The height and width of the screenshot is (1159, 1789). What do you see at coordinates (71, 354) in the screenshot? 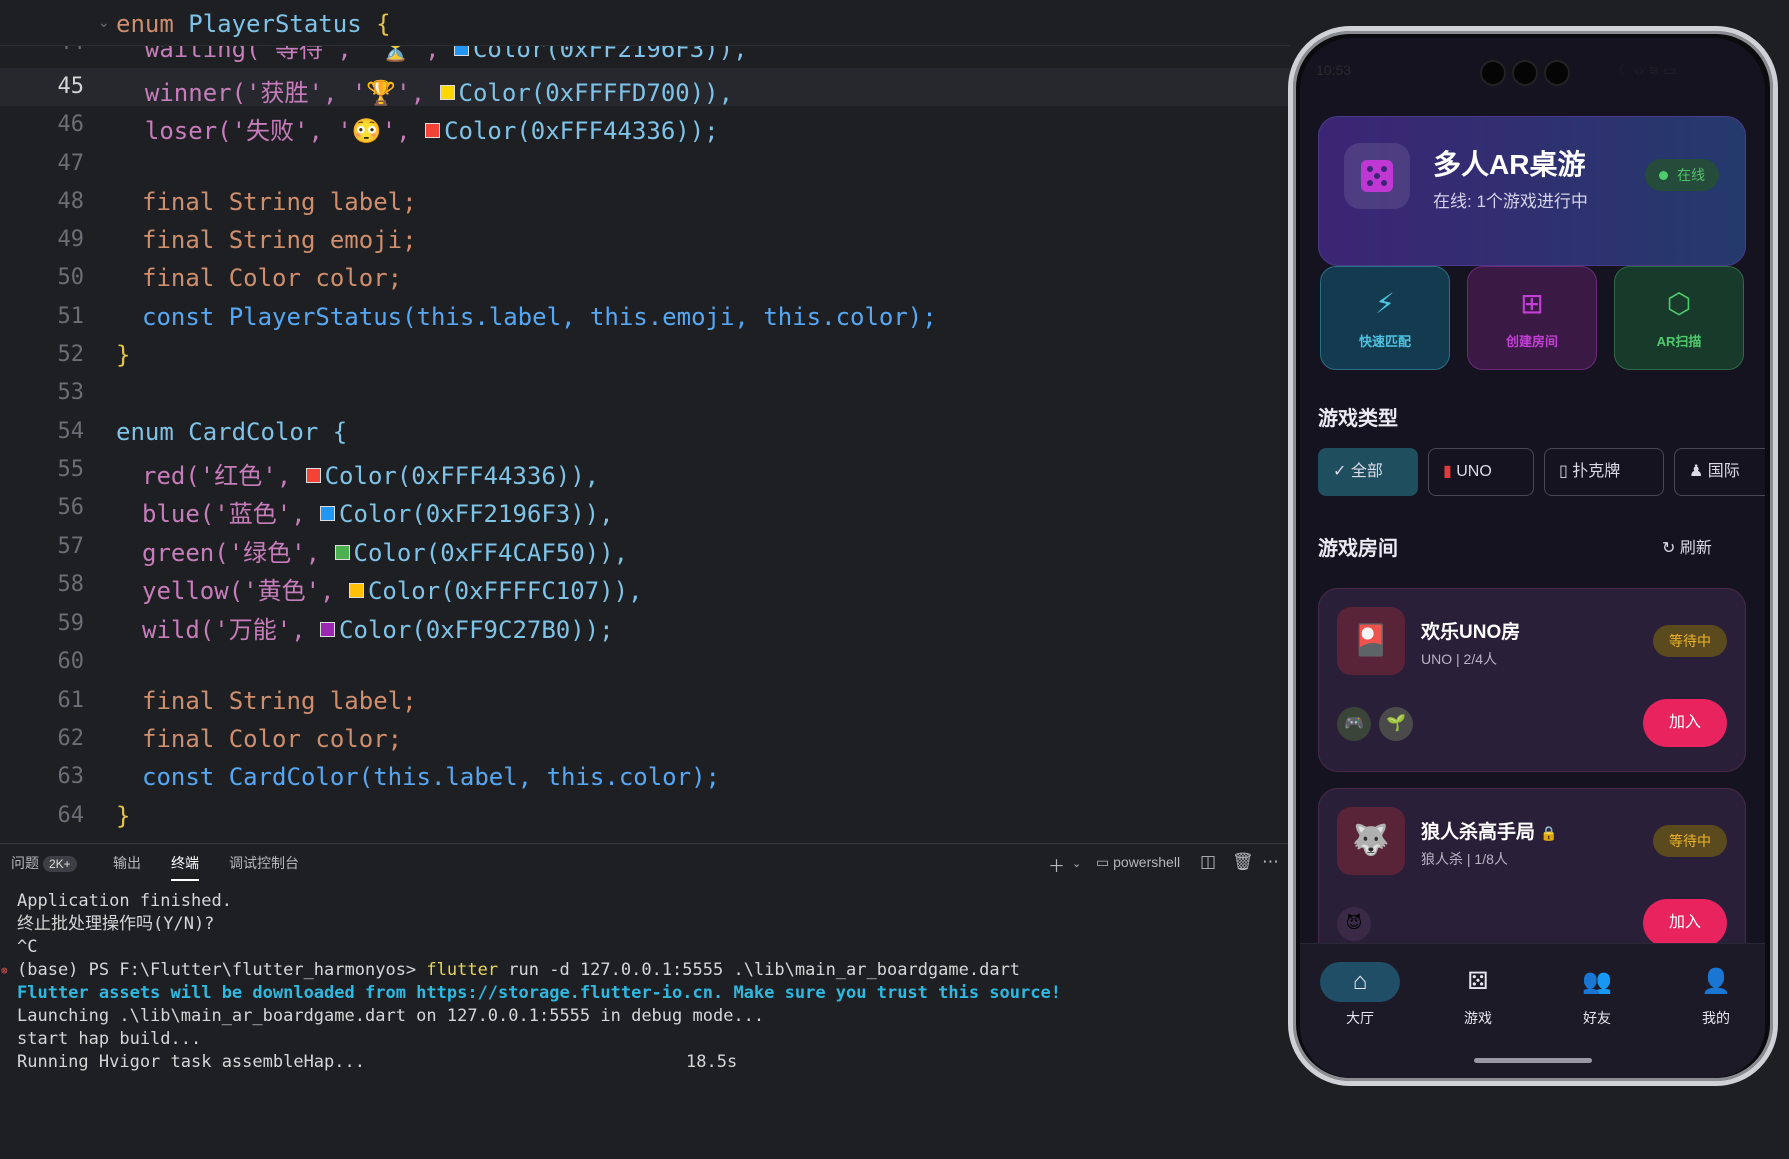
I see `line-number: 52` at bounding box center [71, 354].